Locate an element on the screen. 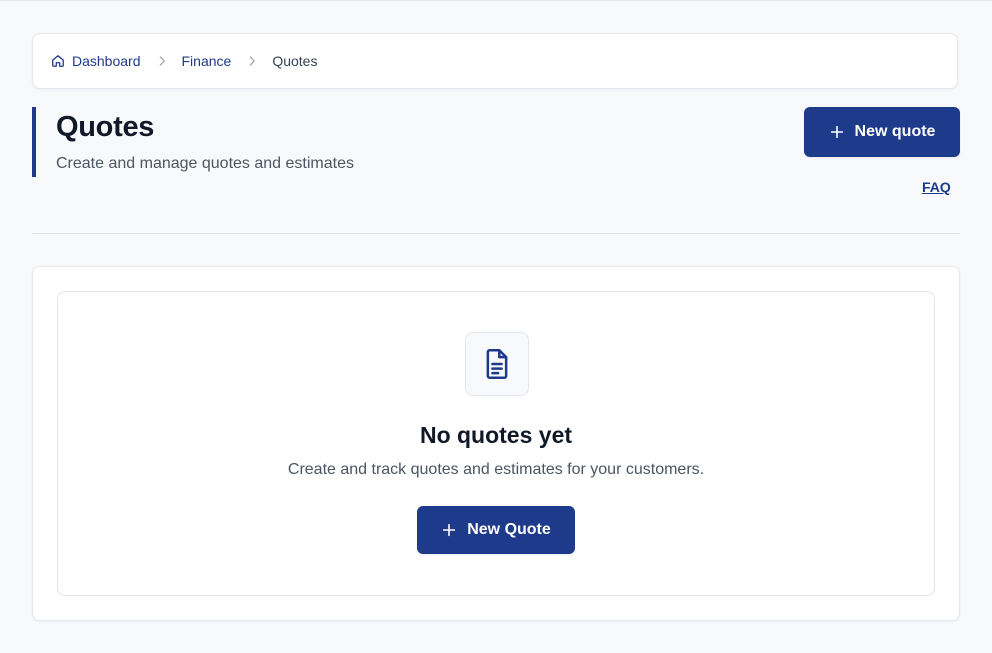  empty-state-new-quote-button: New Quote is located at coordinates (496, 530).